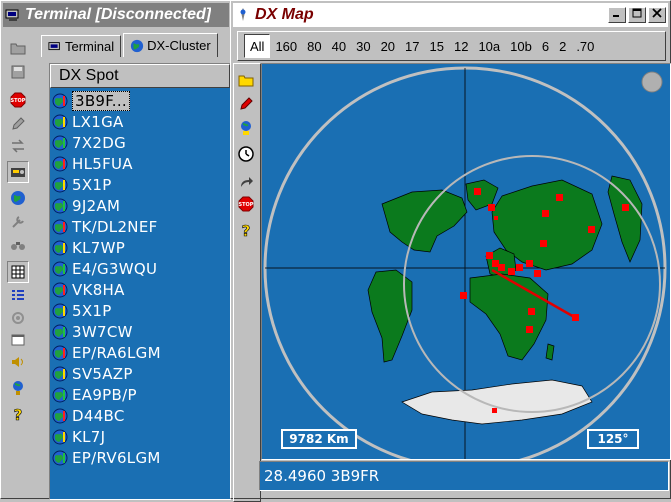 The width and height of the screenshot is (671, 502). Describe the element at coordinates (246, 154) in the screenshot. I see `clock-icon` at that location.